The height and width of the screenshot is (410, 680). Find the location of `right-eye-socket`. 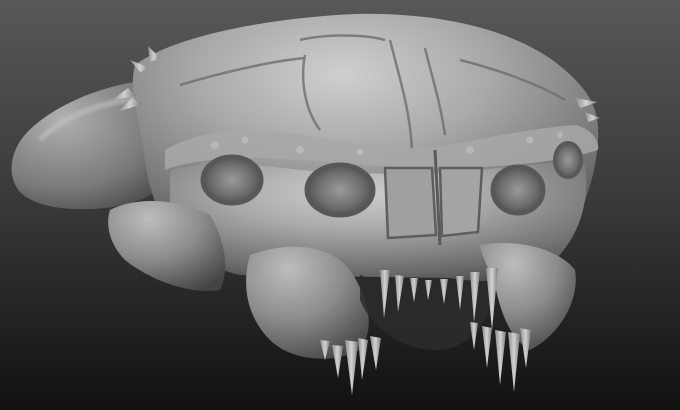

right-eye-socket is located at coordinates (518, 190).